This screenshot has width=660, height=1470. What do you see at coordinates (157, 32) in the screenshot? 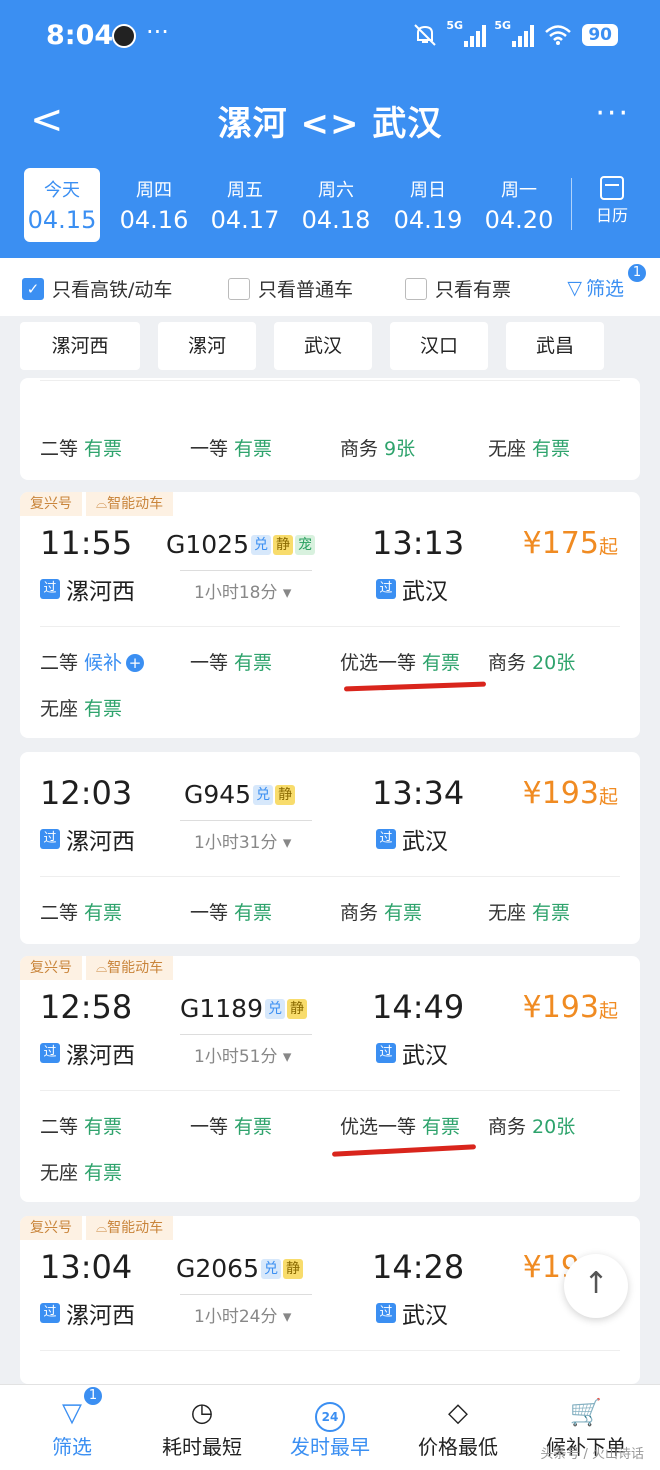
I see `status-dots: ···` at bounding box center [157, 32].